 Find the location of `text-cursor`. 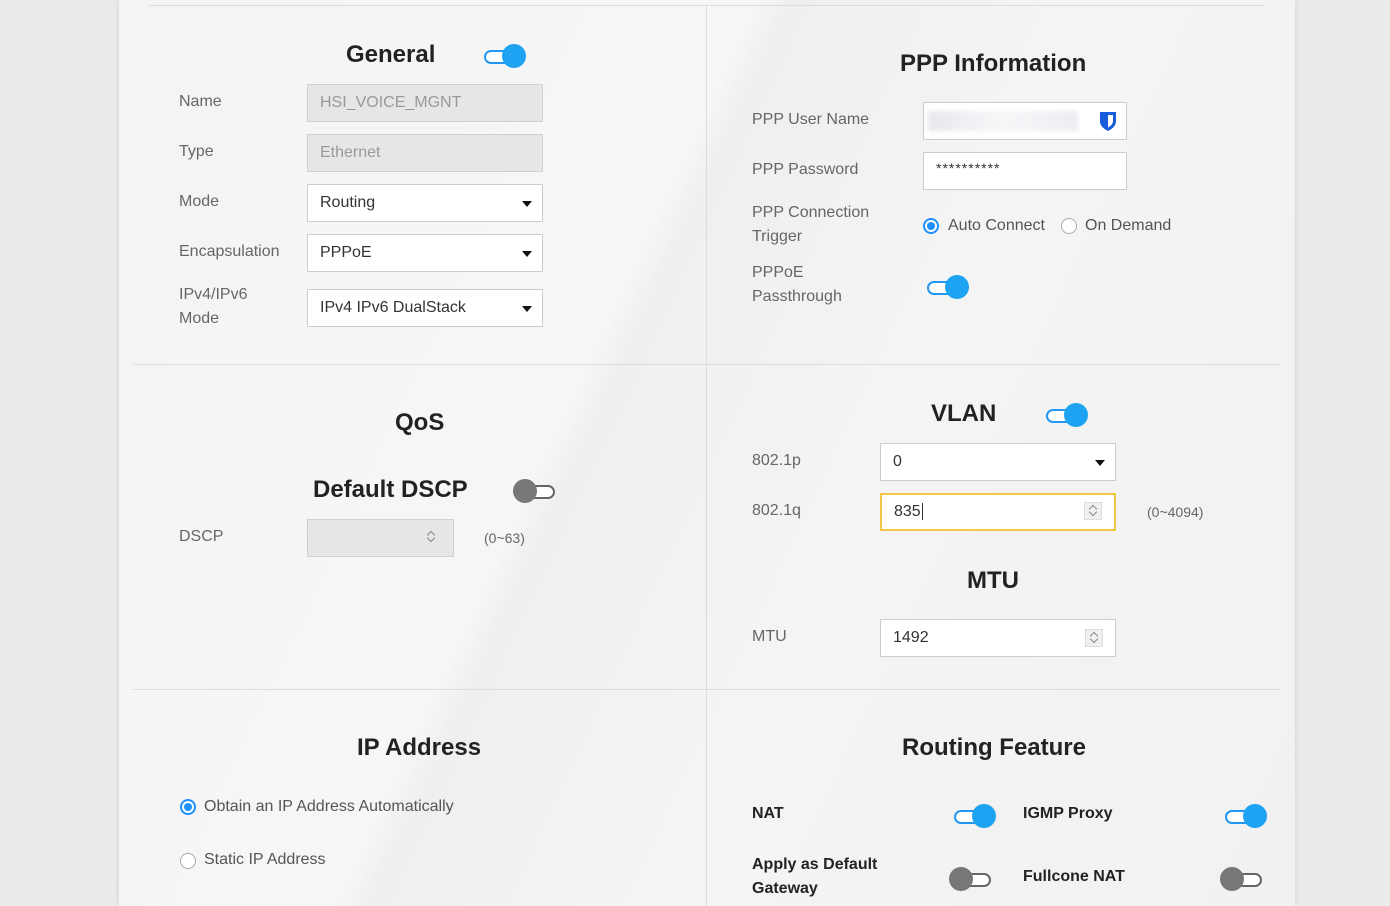

text-cursor is located at coordinates (922, 511).